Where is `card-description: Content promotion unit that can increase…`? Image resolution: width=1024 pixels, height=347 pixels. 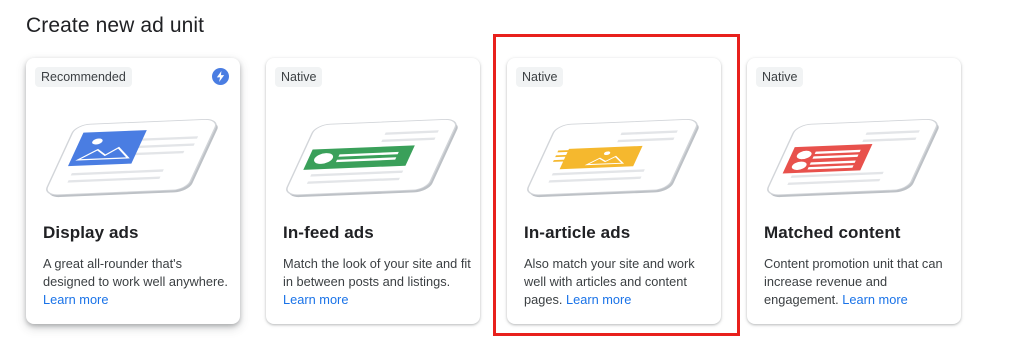 card-description: Content promotion unit that can increase… is located at coordinates (853, 281).